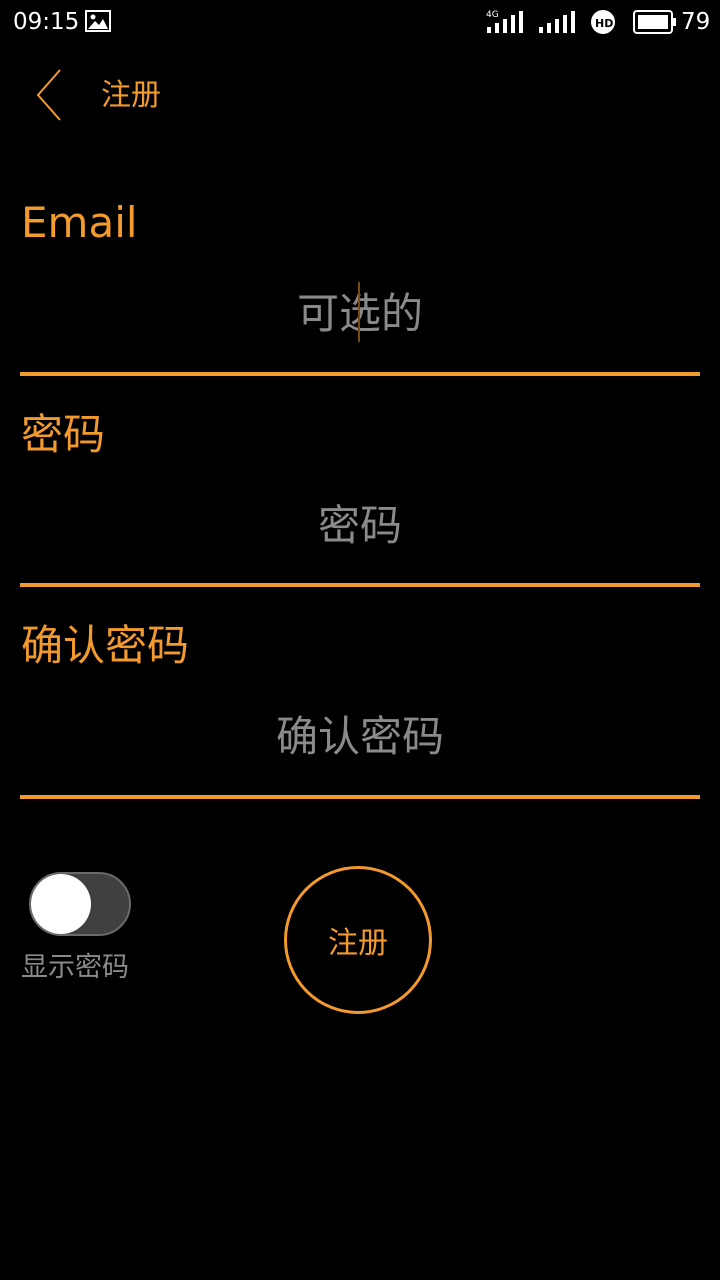  I want to click on show-password-toggle, so click(80, 904).